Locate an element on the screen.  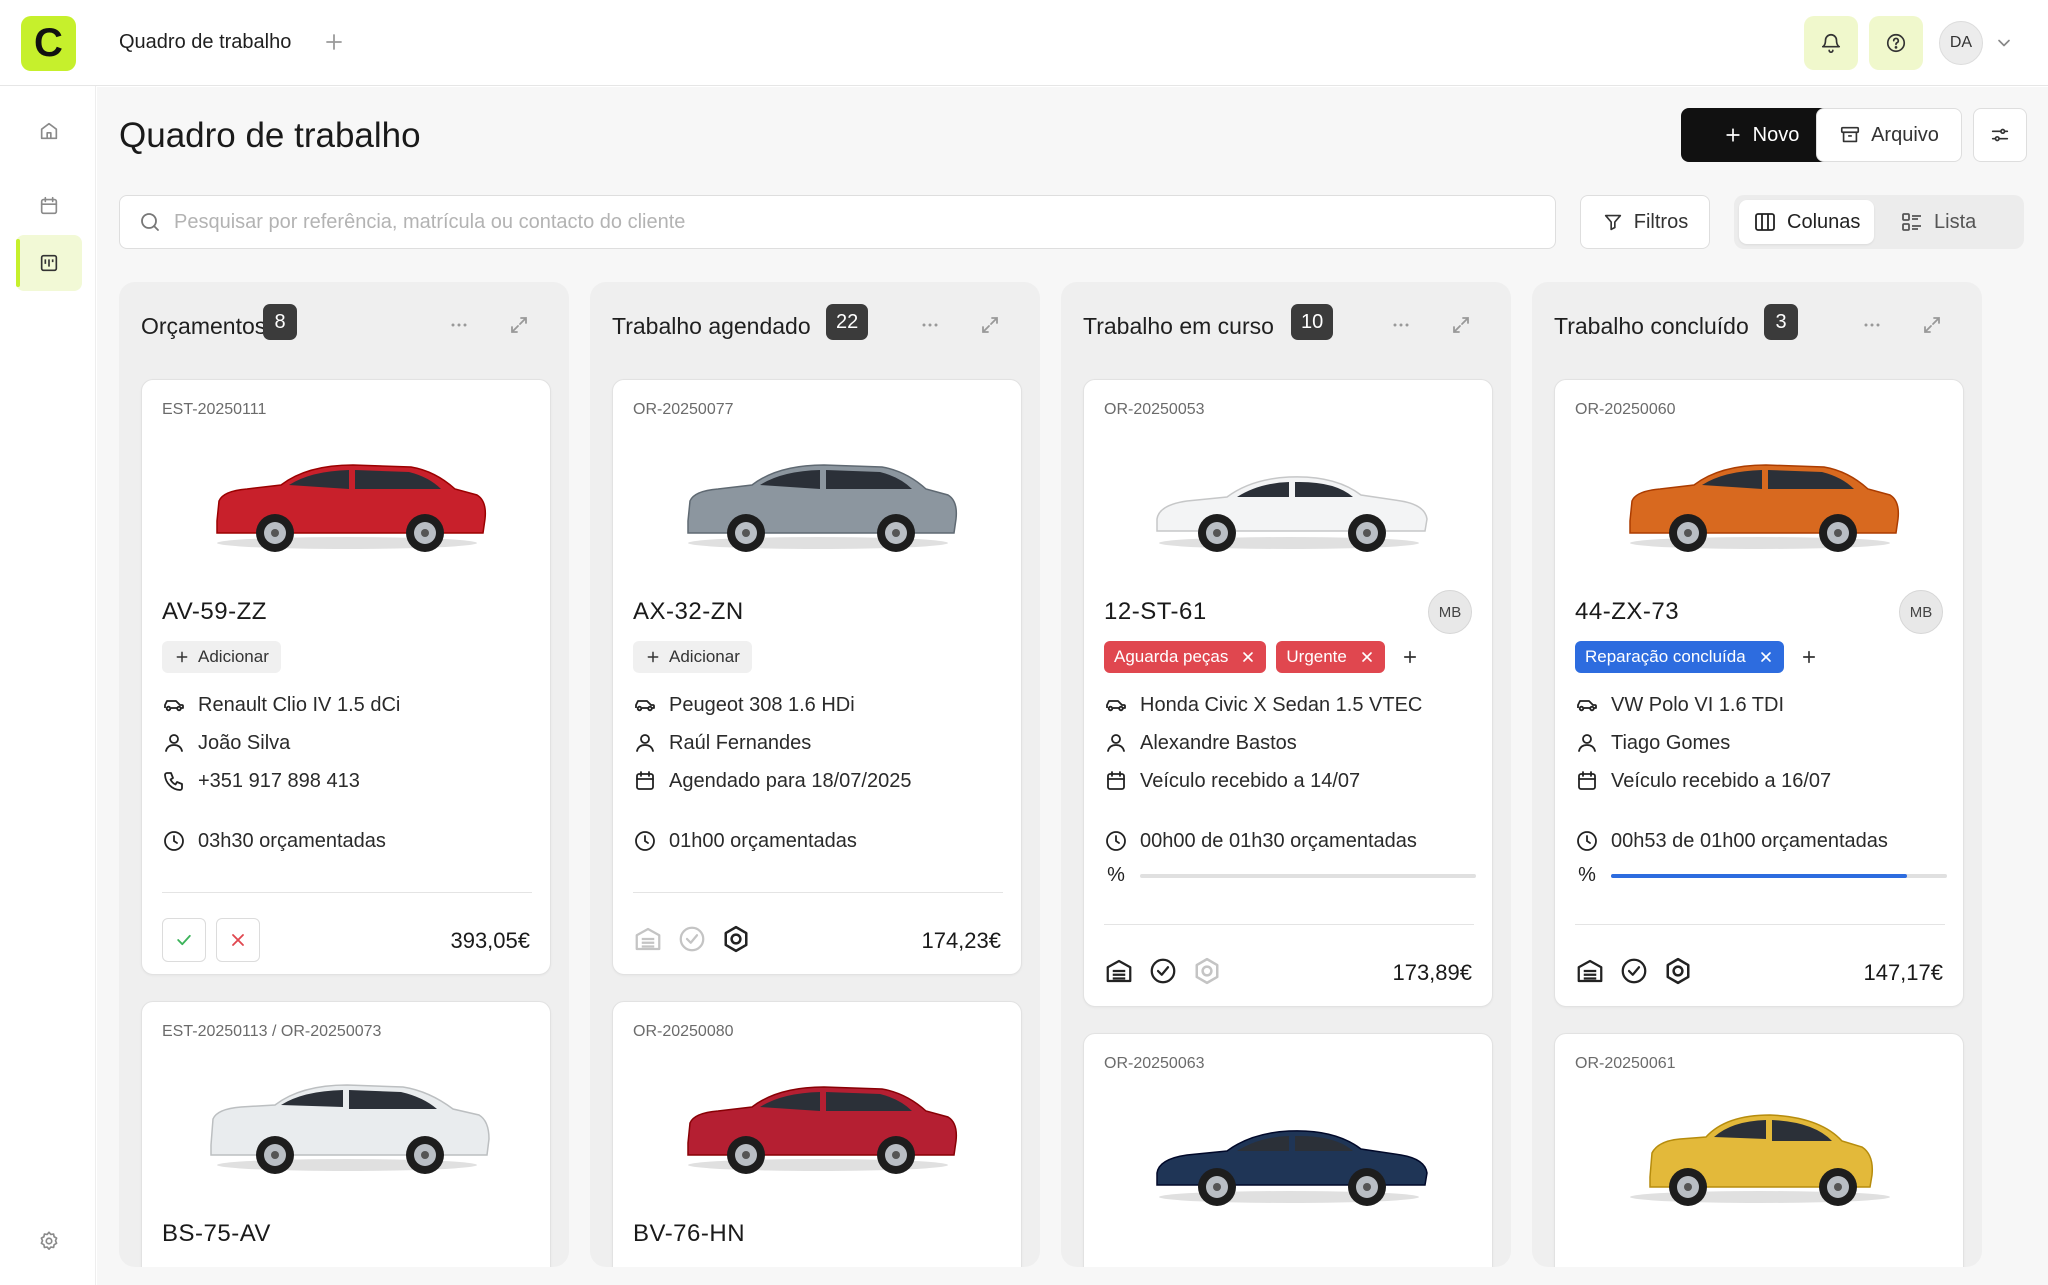
filters-button: Filtros is located at coordinates (1645, 222).